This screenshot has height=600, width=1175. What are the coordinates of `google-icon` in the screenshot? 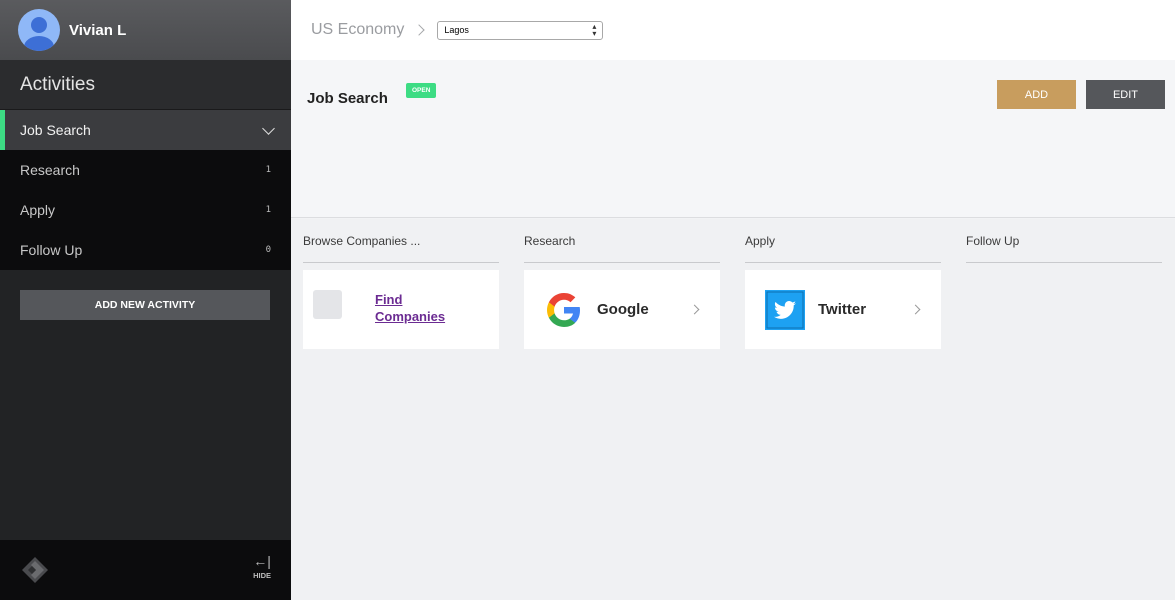 It's located at (563, 310).